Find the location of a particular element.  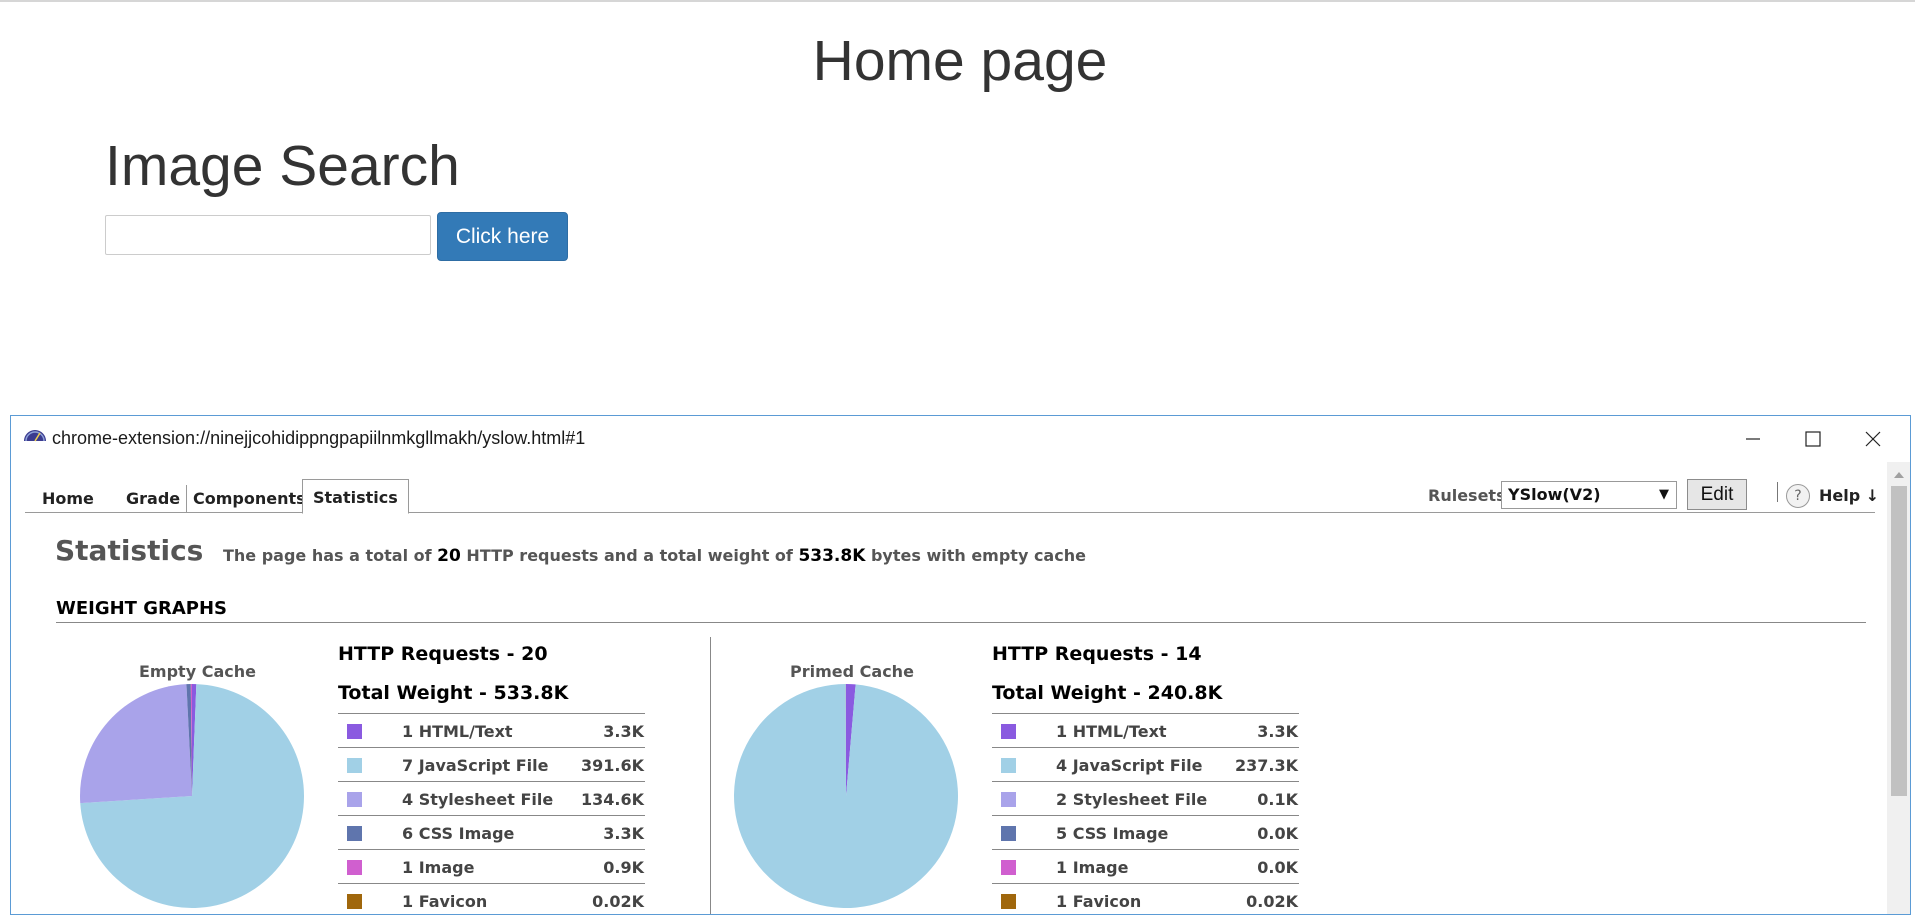

empty-cache-pie-chart is located at coordinates (192, 796).